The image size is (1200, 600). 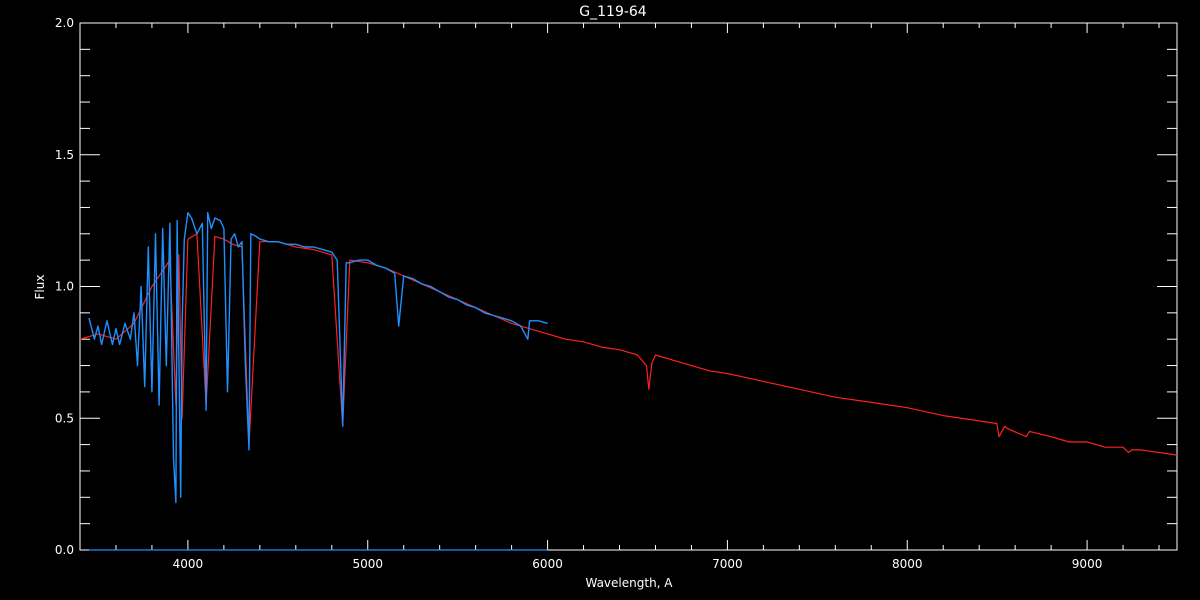 What do you see at coordinates (629, 583) in the screenshot?
I see `x-axis-label: Wavelength, A` at bounding box center [629, 583].